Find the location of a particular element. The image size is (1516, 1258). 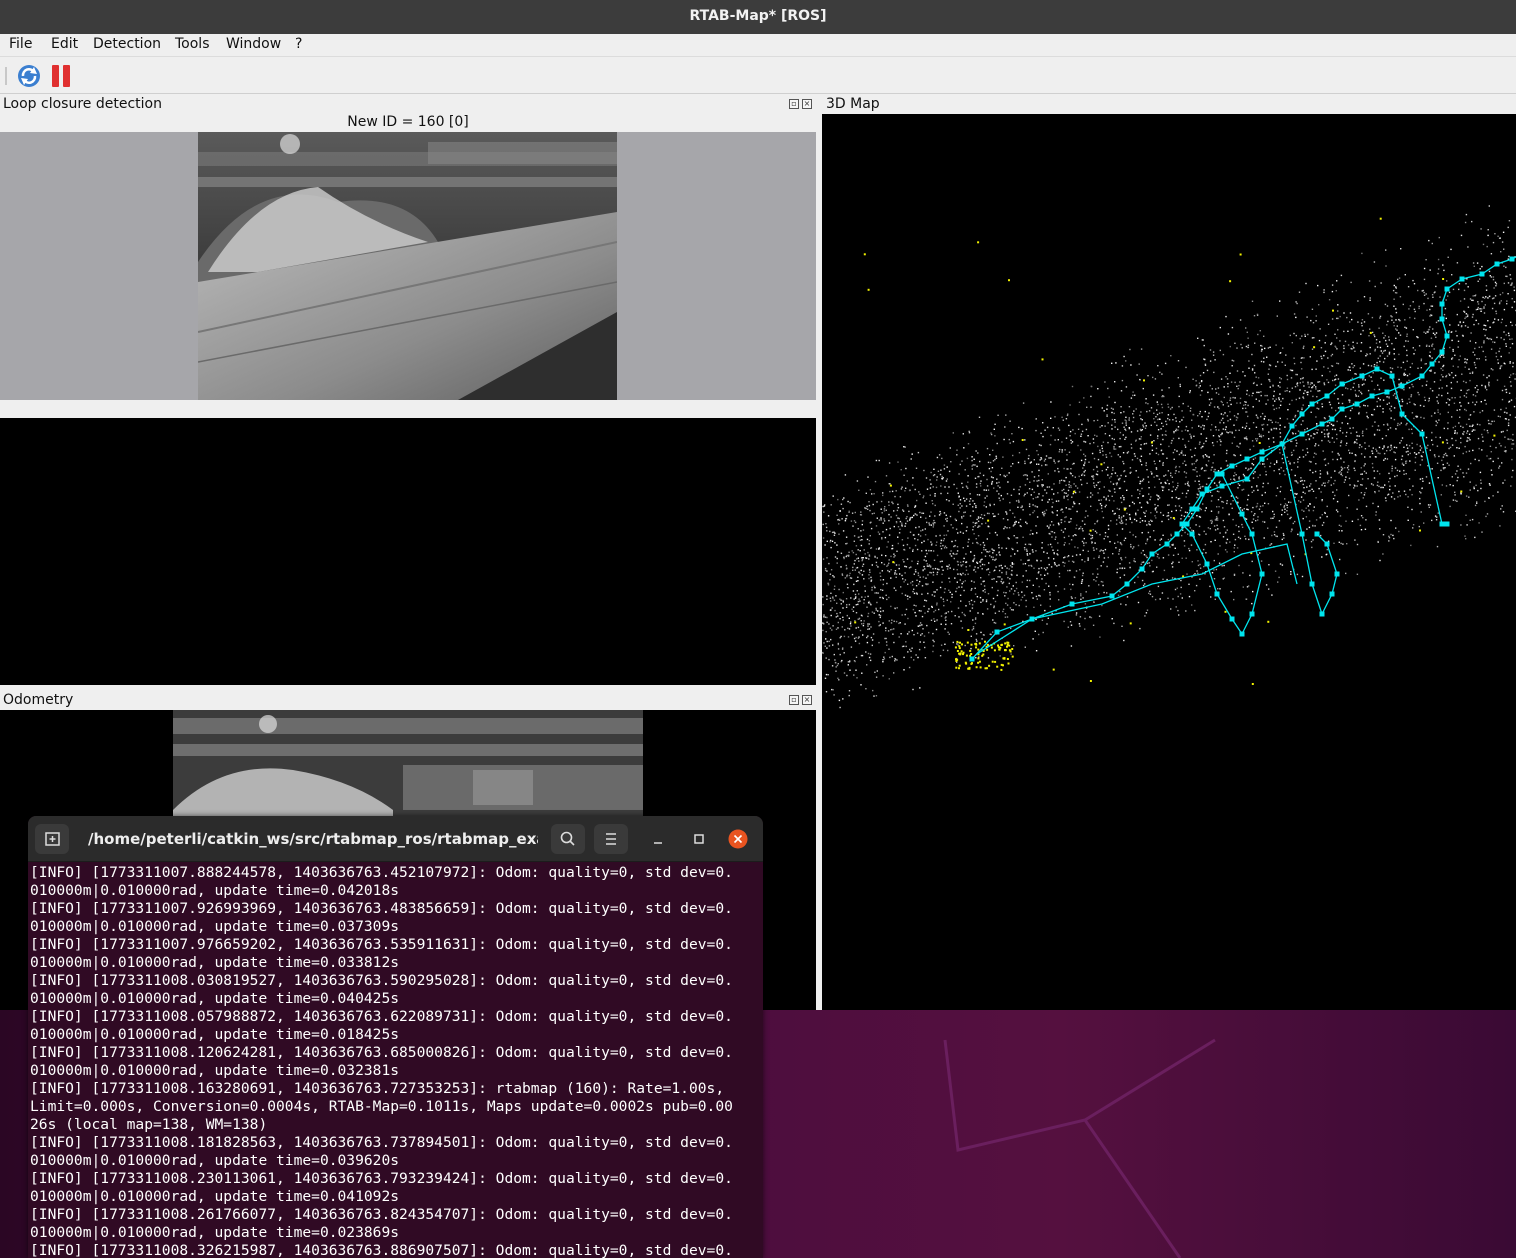

loop-camera-image is located at coordinates (407, 266).